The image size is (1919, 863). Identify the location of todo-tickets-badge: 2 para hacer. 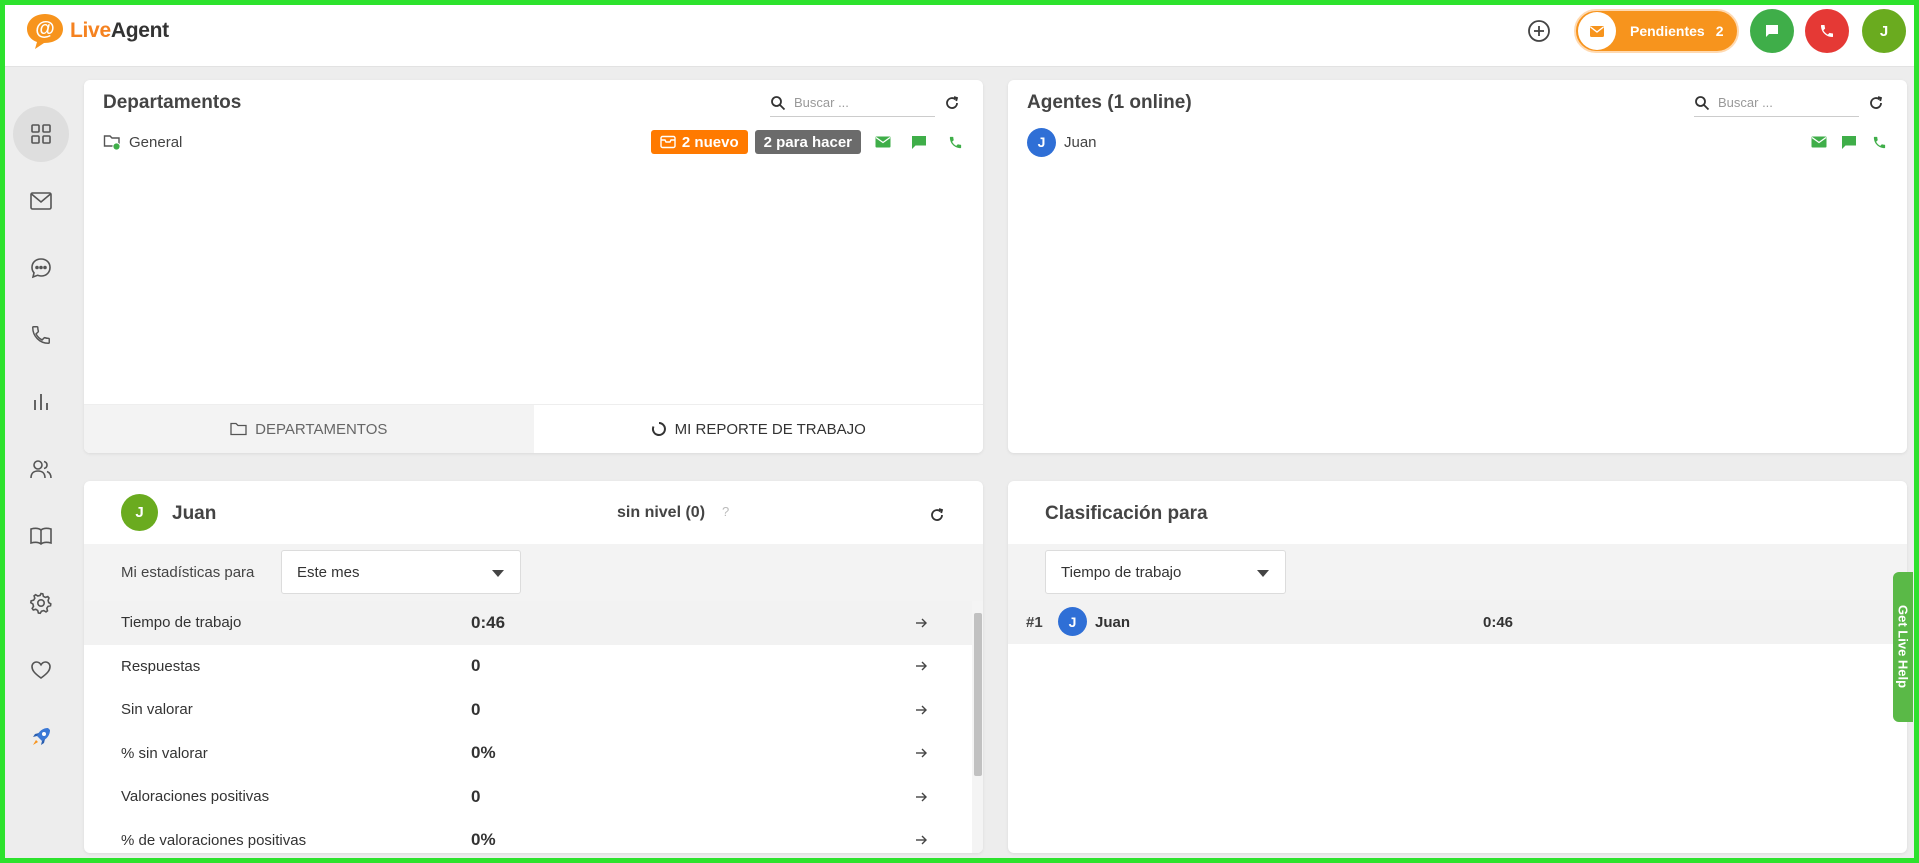
(807, 142).